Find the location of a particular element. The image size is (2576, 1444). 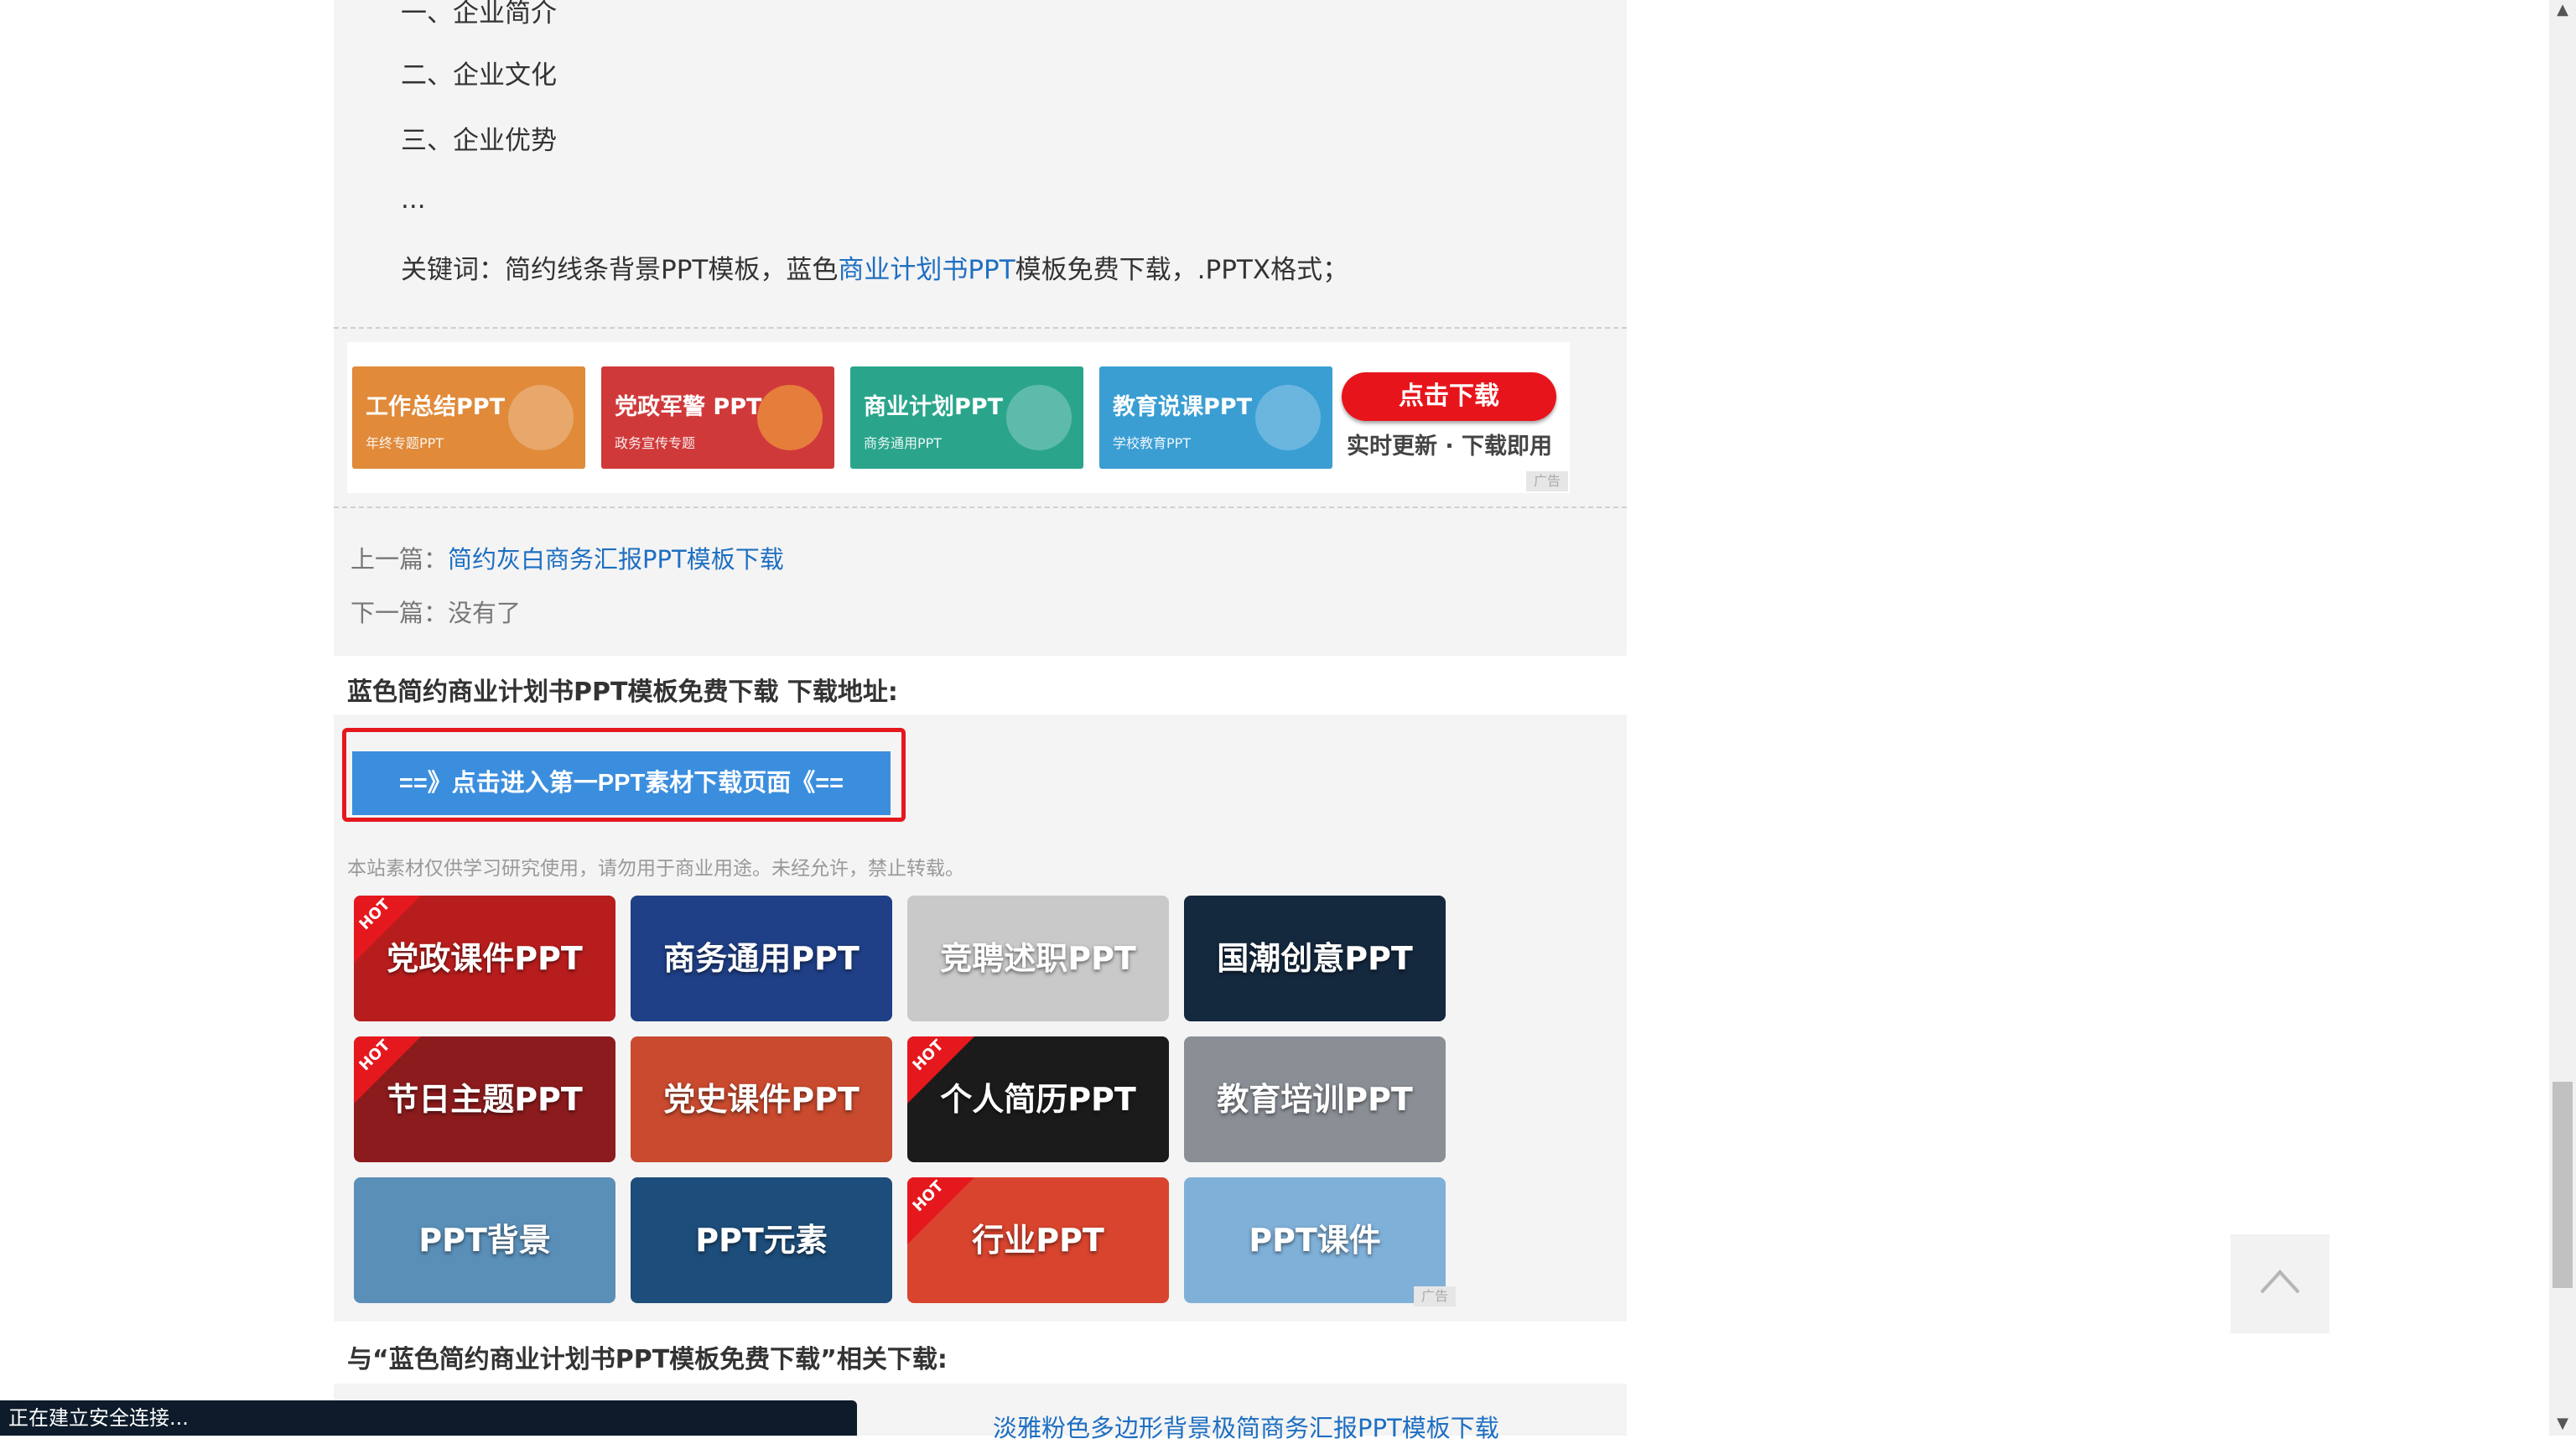

related-link: 淡雅粉色多边形背景极简商务汇报PPT模板下载 is located at coordinates (1246, 1427).